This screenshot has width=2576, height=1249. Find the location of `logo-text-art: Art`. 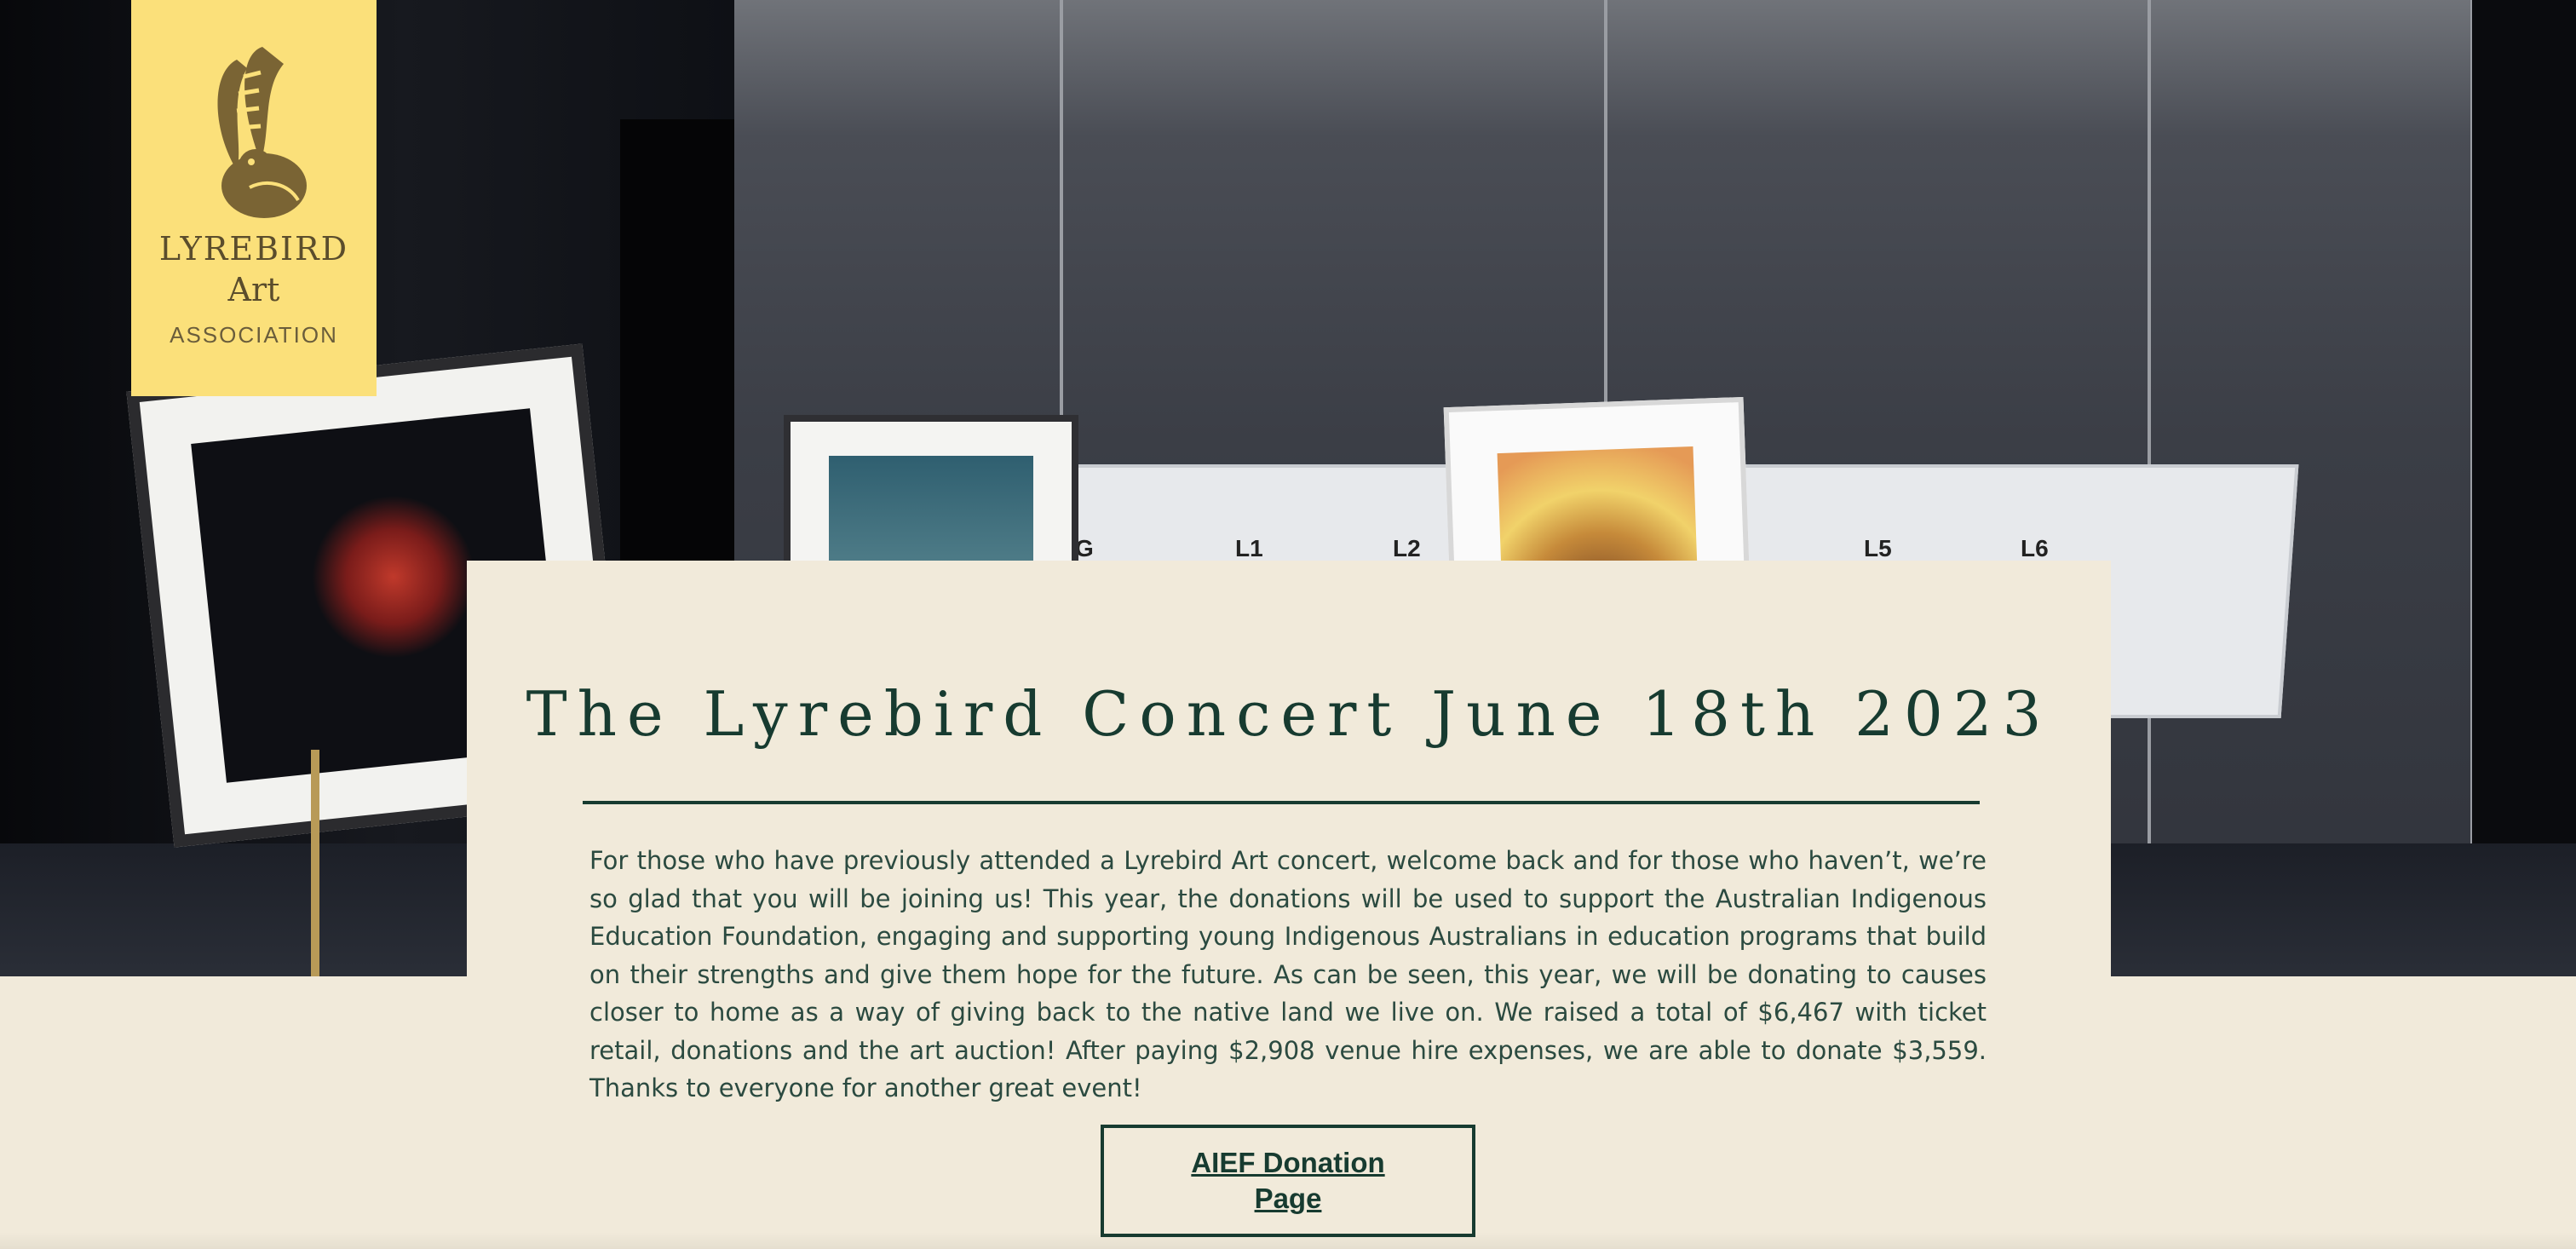

logo-text-art: Art is located at coordinates (254, 289).